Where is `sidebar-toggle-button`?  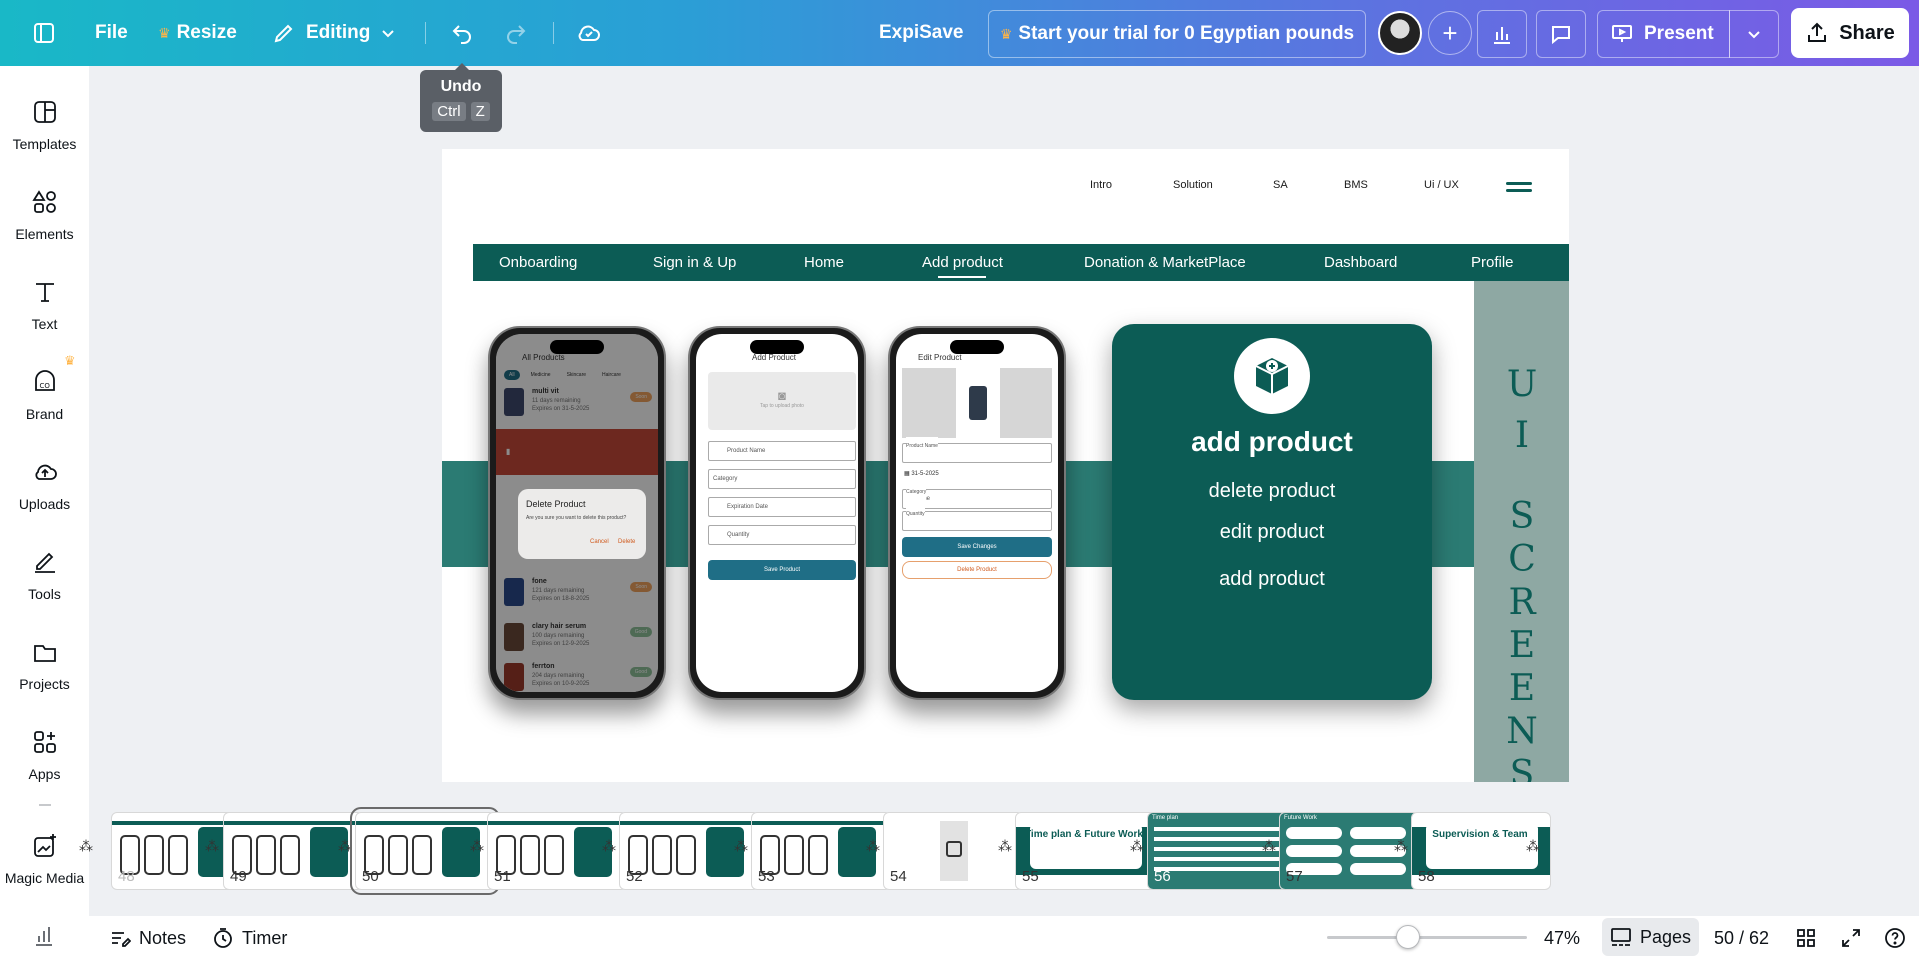 sidebar-toggle-button is located at coordinates (44, 33).